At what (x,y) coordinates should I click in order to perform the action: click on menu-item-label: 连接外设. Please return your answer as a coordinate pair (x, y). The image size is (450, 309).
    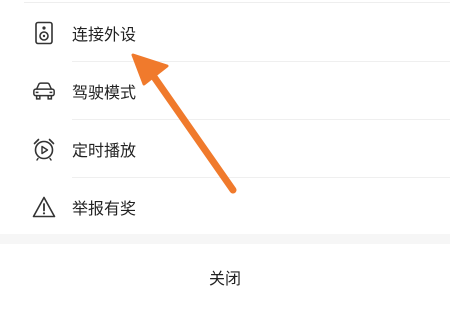
    Looking at the image, I should click on (104, 34).